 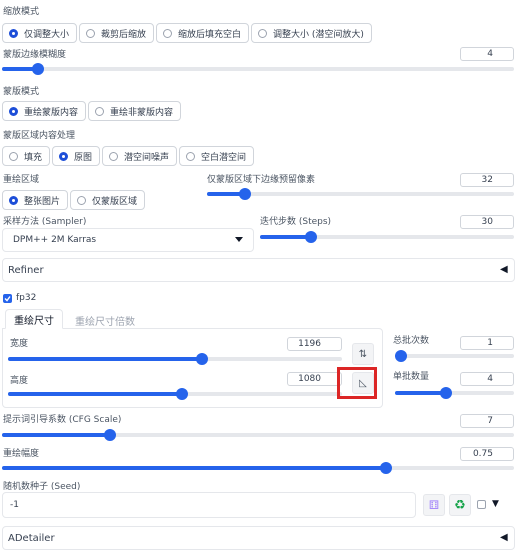 What do you see at coordinates (128, 240) in the screenshot?
I see `sampler-dropdown: DPM++ 2M Karras` at bounding box center [128, 240].